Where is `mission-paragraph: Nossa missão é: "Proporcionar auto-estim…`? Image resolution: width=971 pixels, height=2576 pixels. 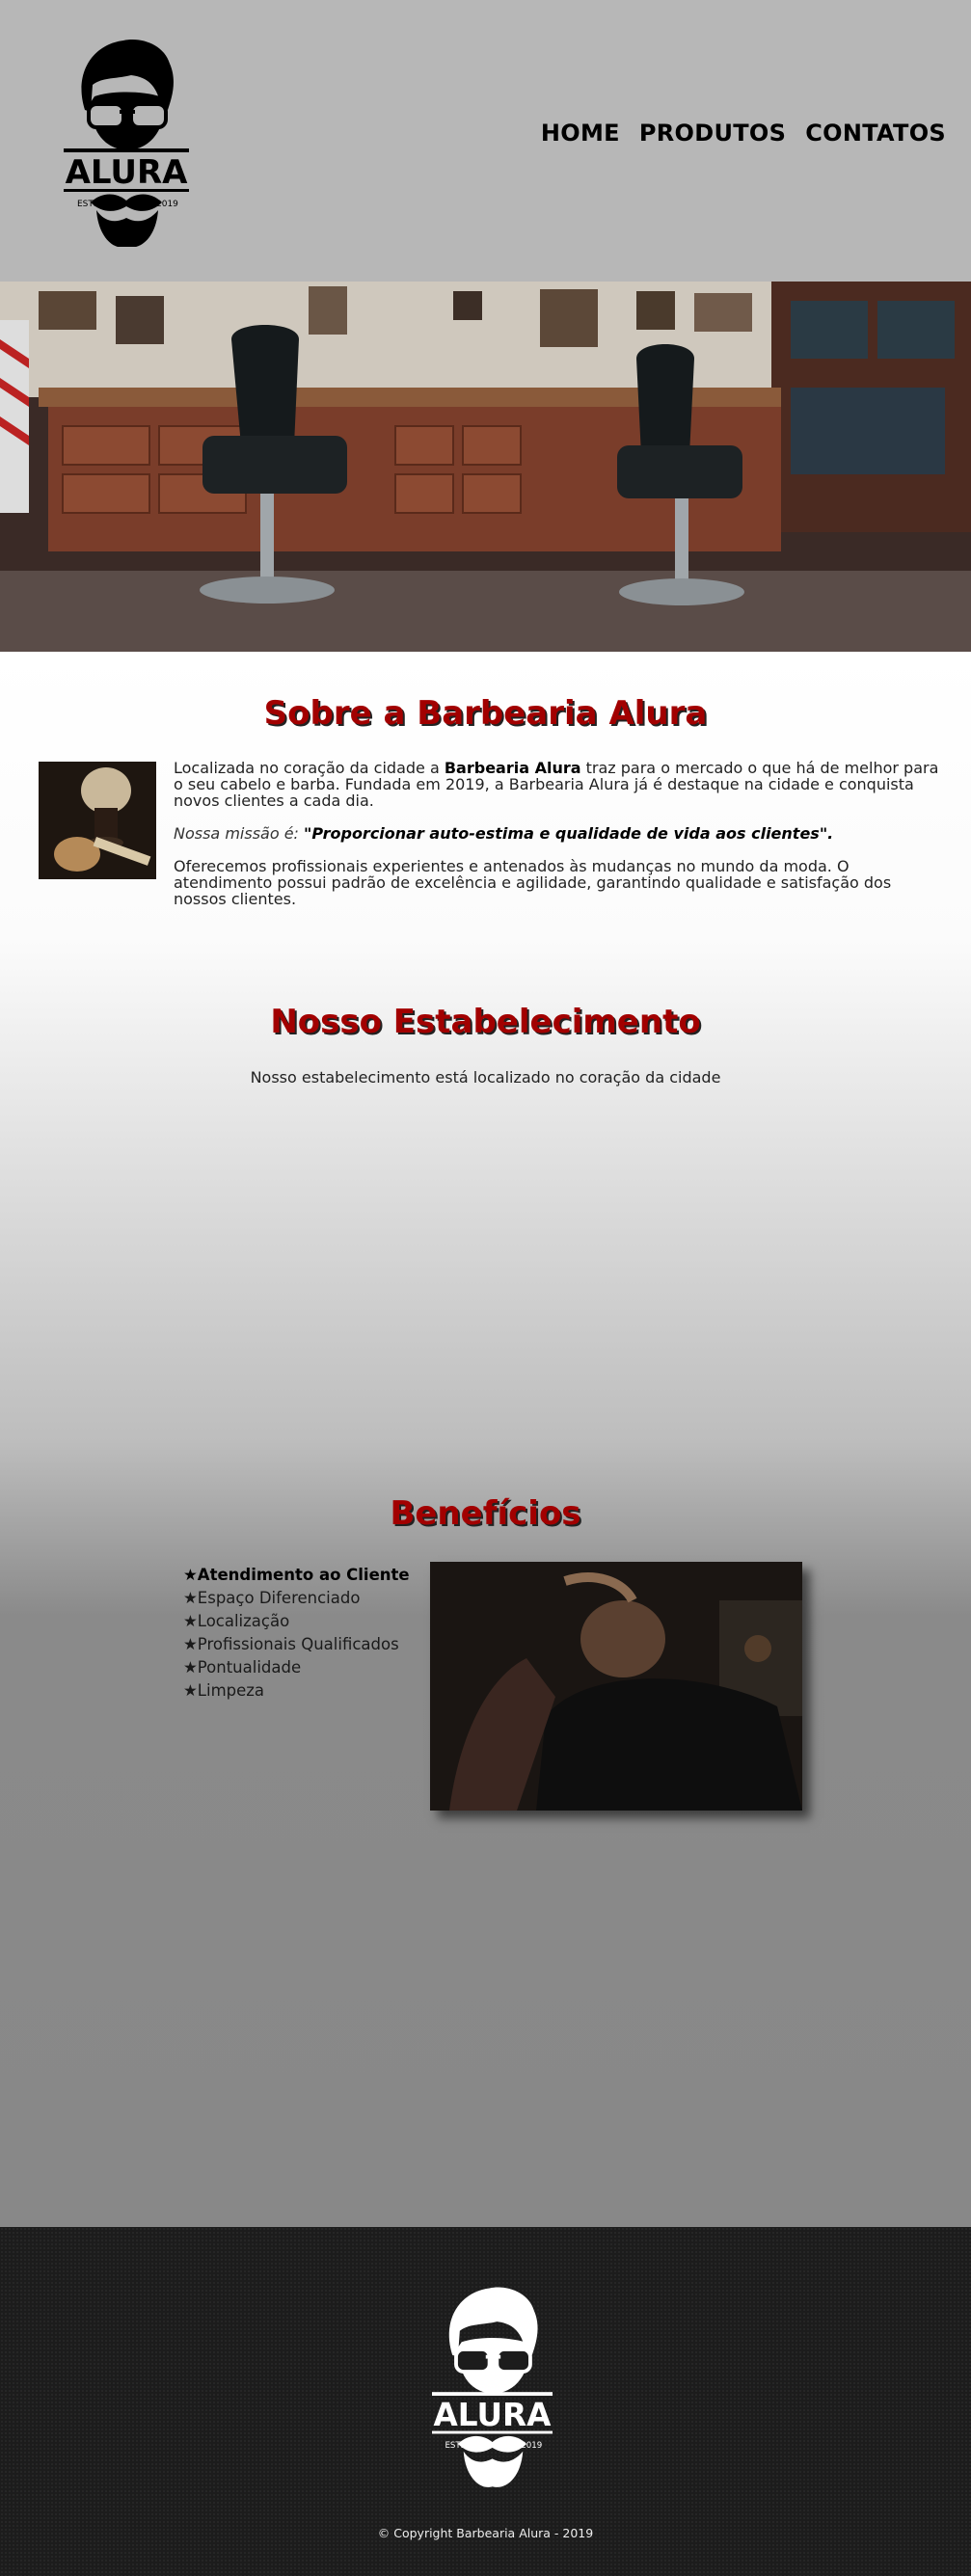 mission-paragraph: Nossa missão é: "Proporcionar auto-estim… is located at coordinates (504, 834).